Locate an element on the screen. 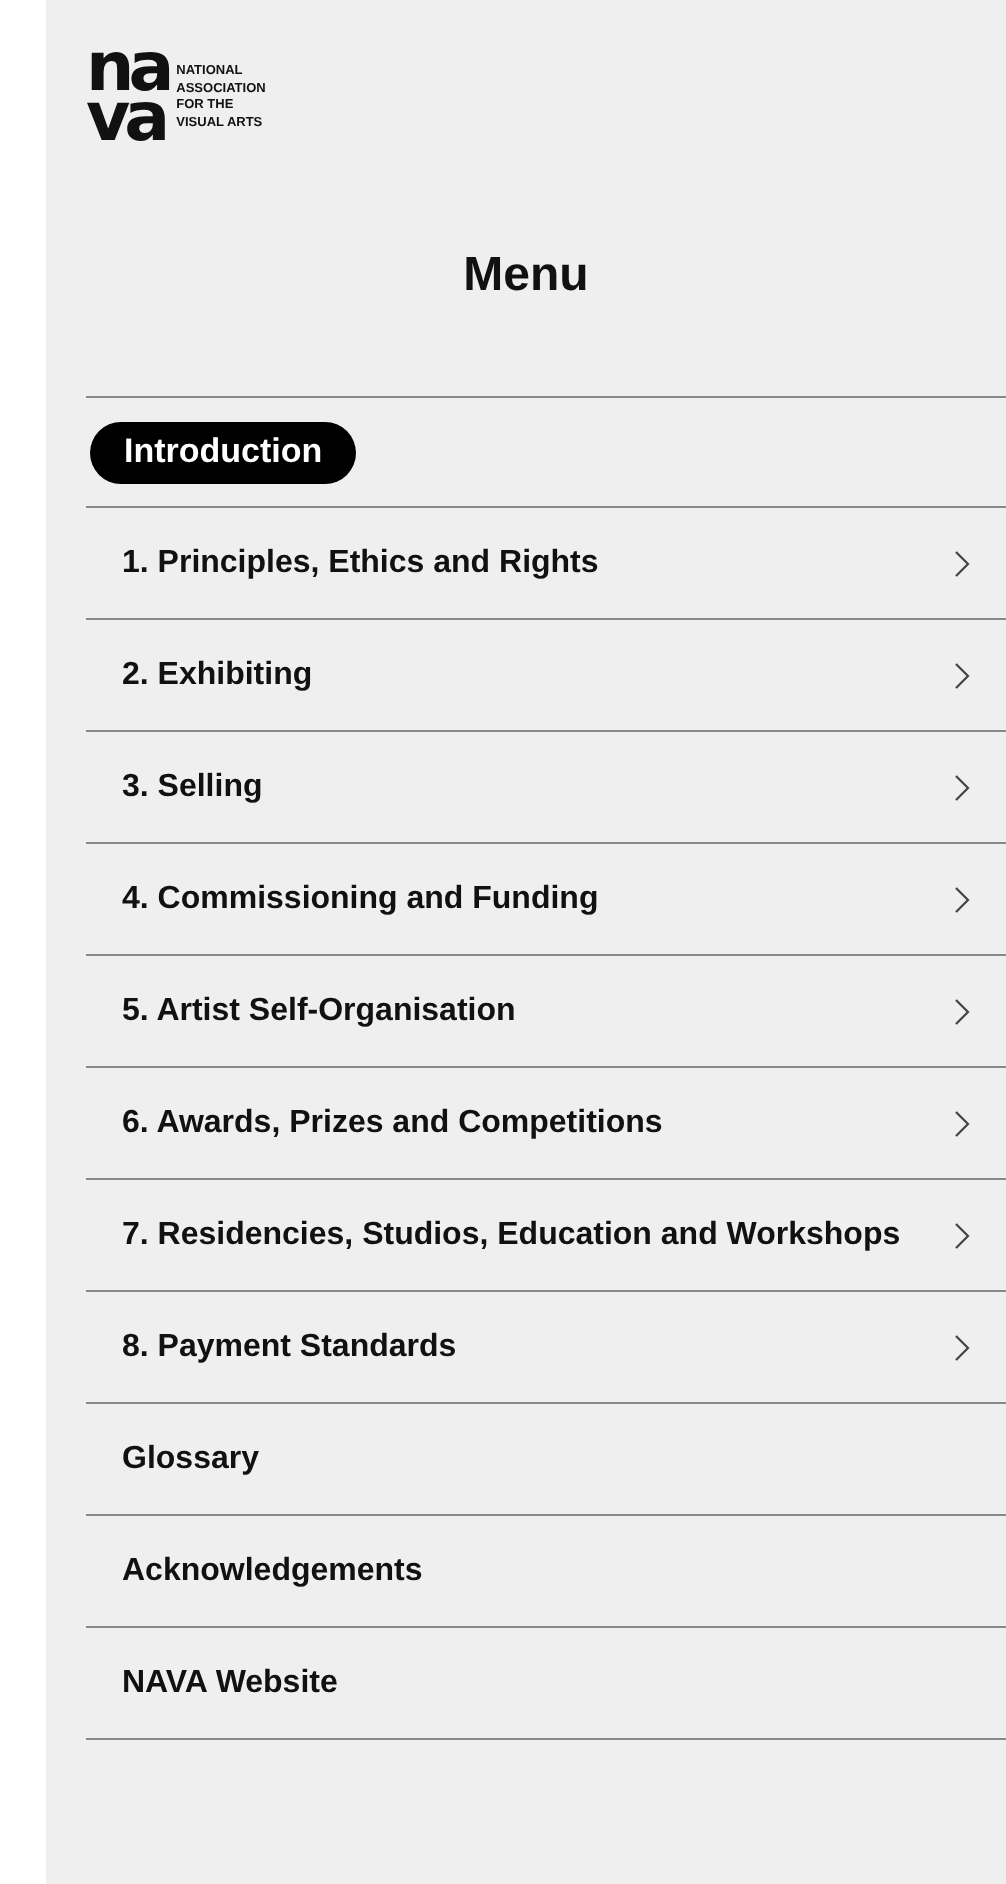 This screenshot has height=1884, width=1006. logo-mark: va is located at coordinates (125, 119).